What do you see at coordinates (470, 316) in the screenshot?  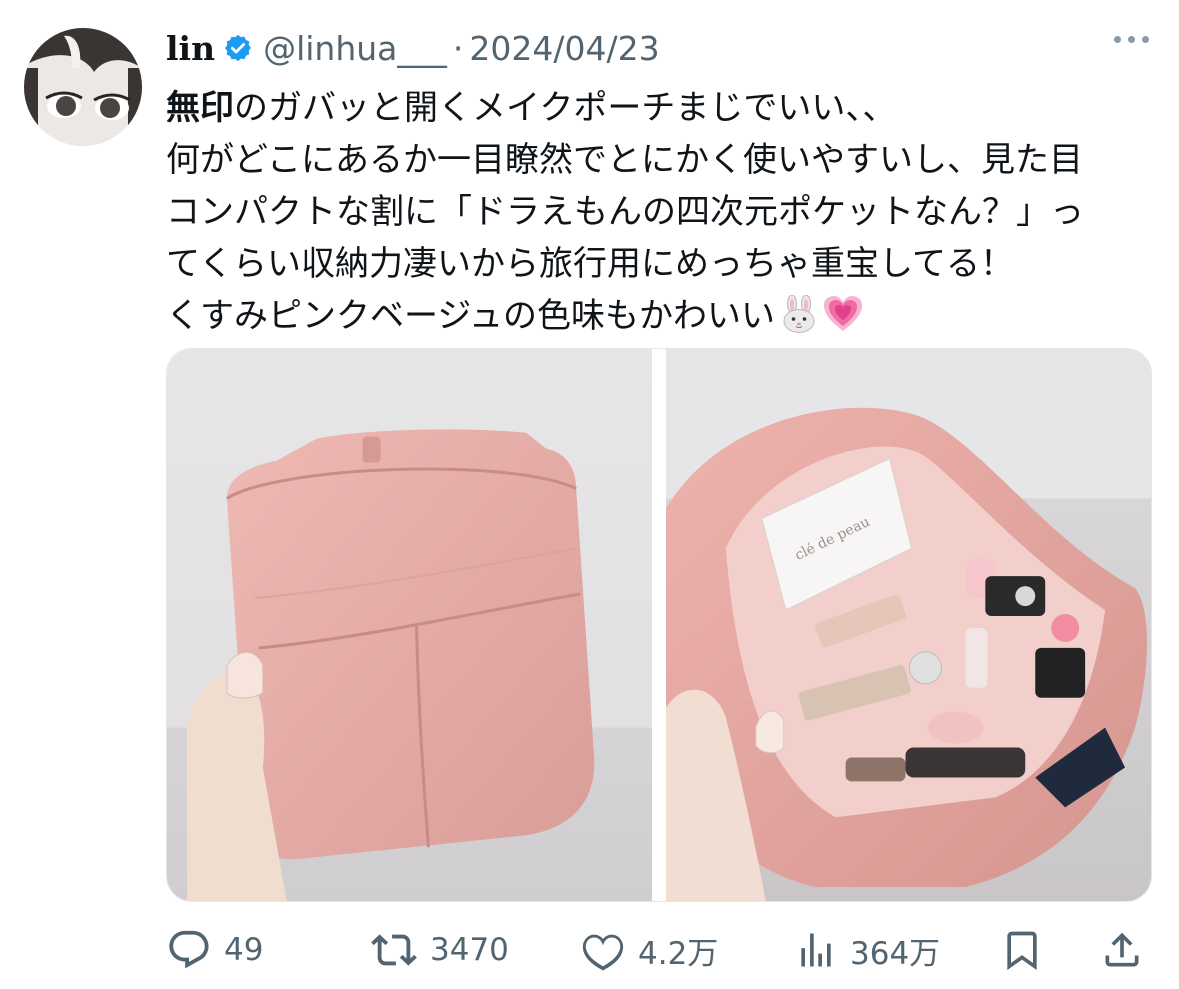 I see `tweet-text-line-5-text: くすみピンクベージュの色味もかわいい` at bounding box center [470, 316].